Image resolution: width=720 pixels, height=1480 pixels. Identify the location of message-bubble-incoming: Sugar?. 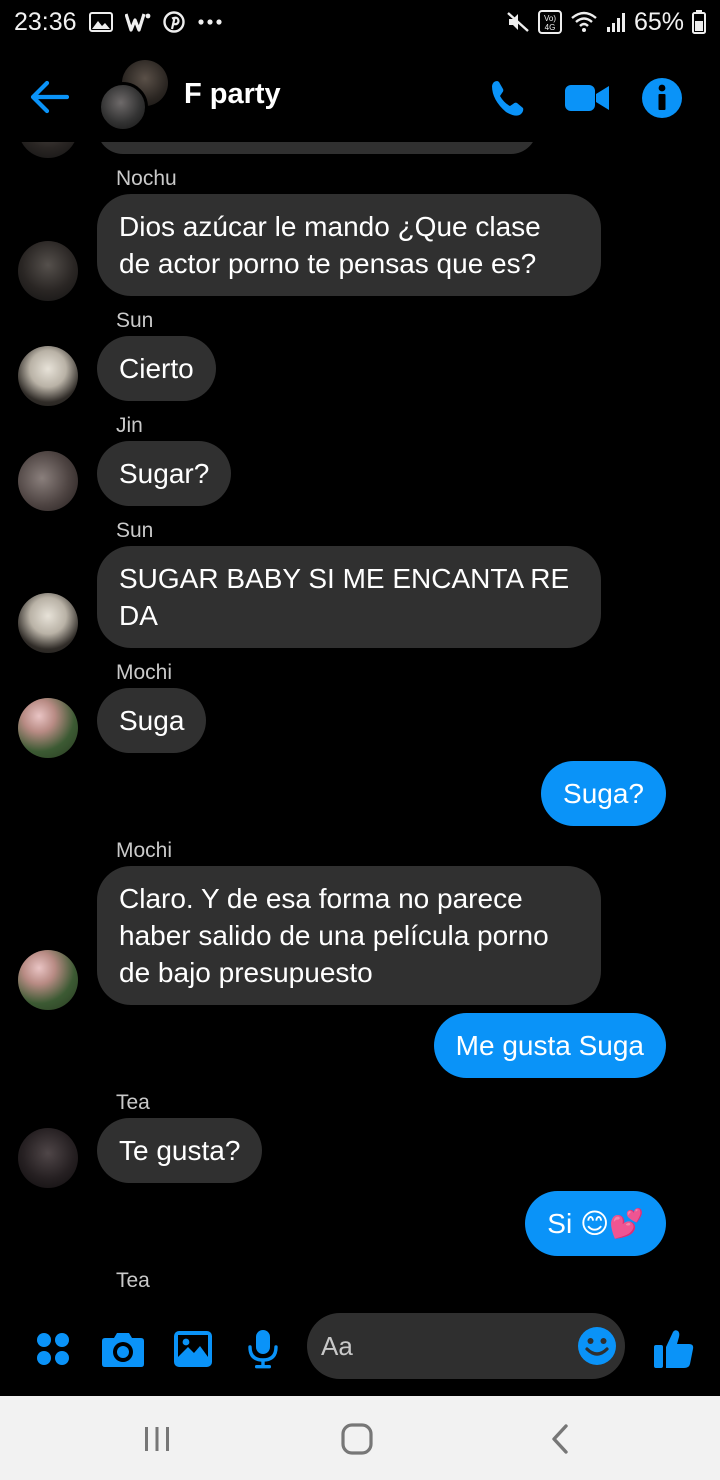
(164, 473).